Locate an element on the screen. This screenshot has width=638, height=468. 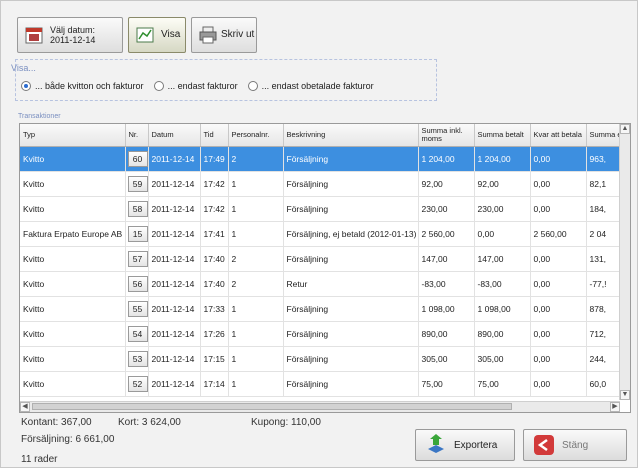
scroll-down-icon: ▼ is located at coordinates (625, 395).